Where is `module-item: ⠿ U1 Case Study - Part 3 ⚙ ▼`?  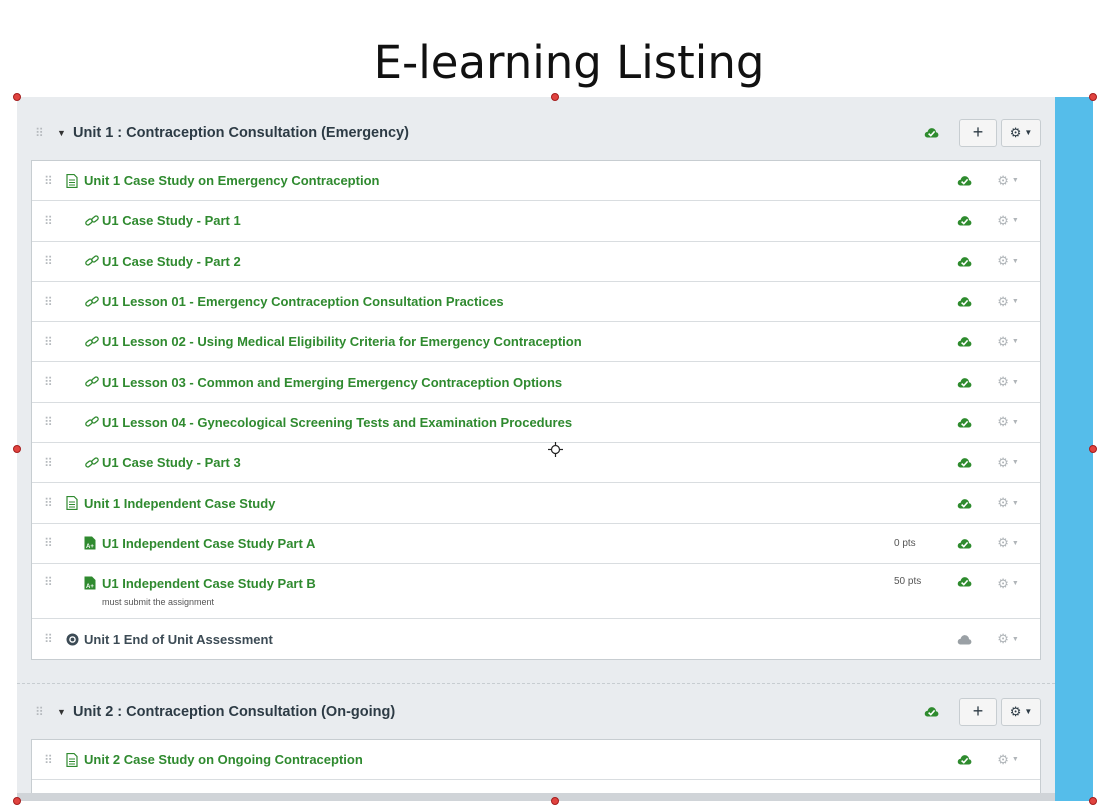
module-item: ⠿ U1 Case Study - Part 3 ⚙ ▼ is located at coordinates (536, 463).